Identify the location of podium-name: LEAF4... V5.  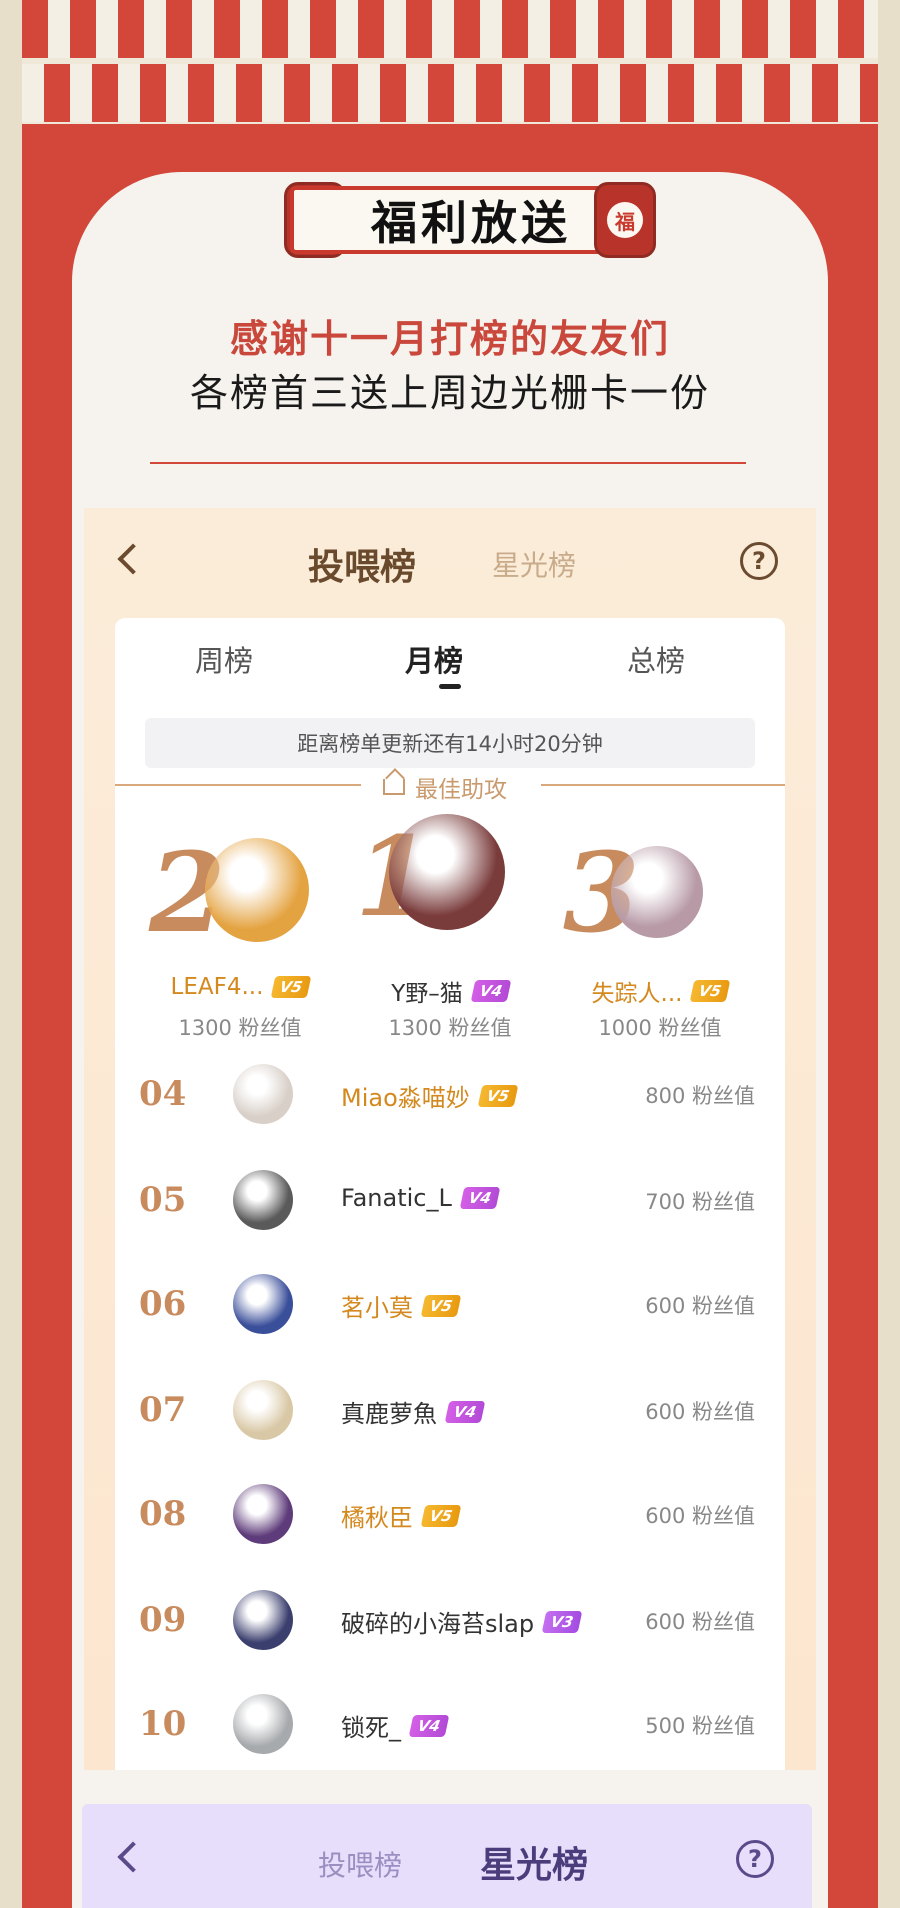
(240, 987).